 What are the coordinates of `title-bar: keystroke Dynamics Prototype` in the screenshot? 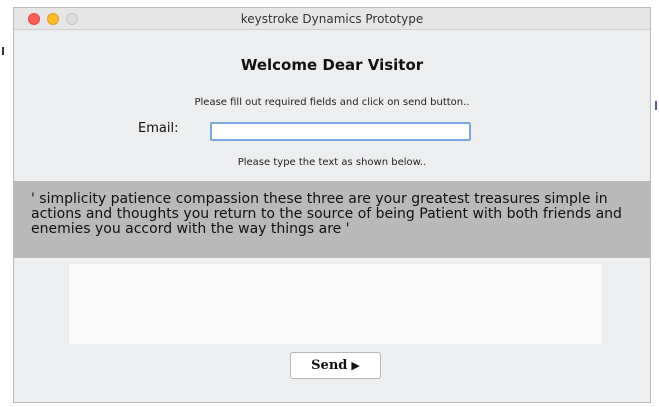 It's located at (332, 19).